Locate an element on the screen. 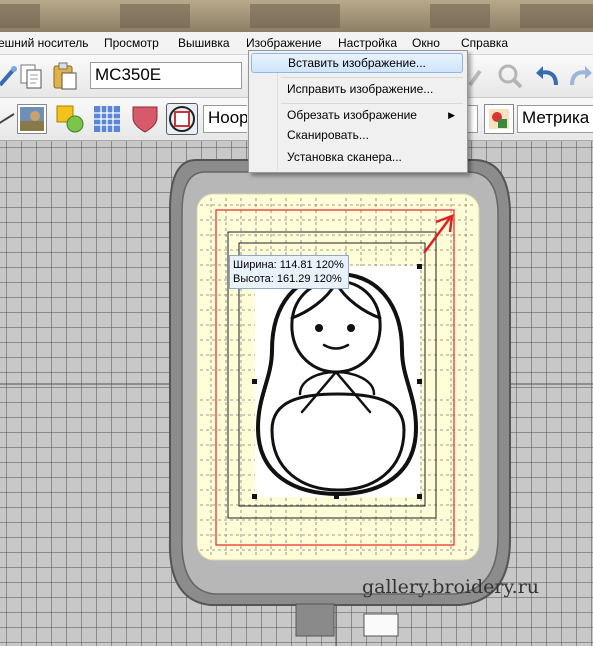 Image resolution: width=593 pixels, height=646 pixels. menu-help: Справка is located at coordinates (484, 43).